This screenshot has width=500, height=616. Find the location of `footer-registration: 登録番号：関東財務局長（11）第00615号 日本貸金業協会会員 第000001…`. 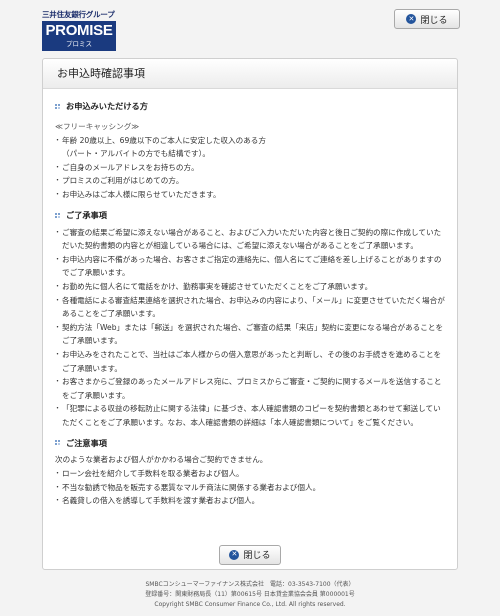

footer-registration: 登録番号：関東財務局長（11）第00615号 日本貸金業協会会員 第000001… is located at coordinates (250, 594).